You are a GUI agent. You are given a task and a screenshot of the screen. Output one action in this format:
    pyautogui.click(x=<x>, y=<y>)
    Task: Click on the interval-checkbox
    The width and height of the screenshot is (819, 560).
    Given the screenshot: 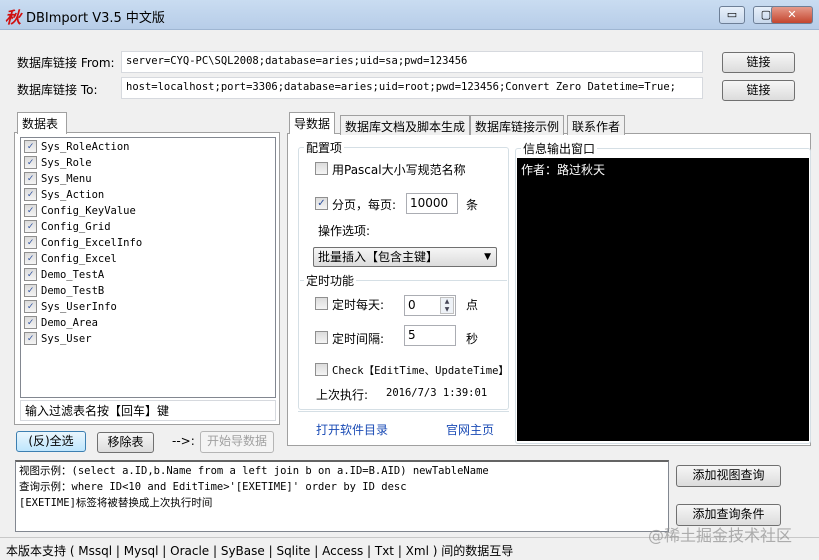 What is the action you would take?
    pyautogui.click(x=321, y=337)
    